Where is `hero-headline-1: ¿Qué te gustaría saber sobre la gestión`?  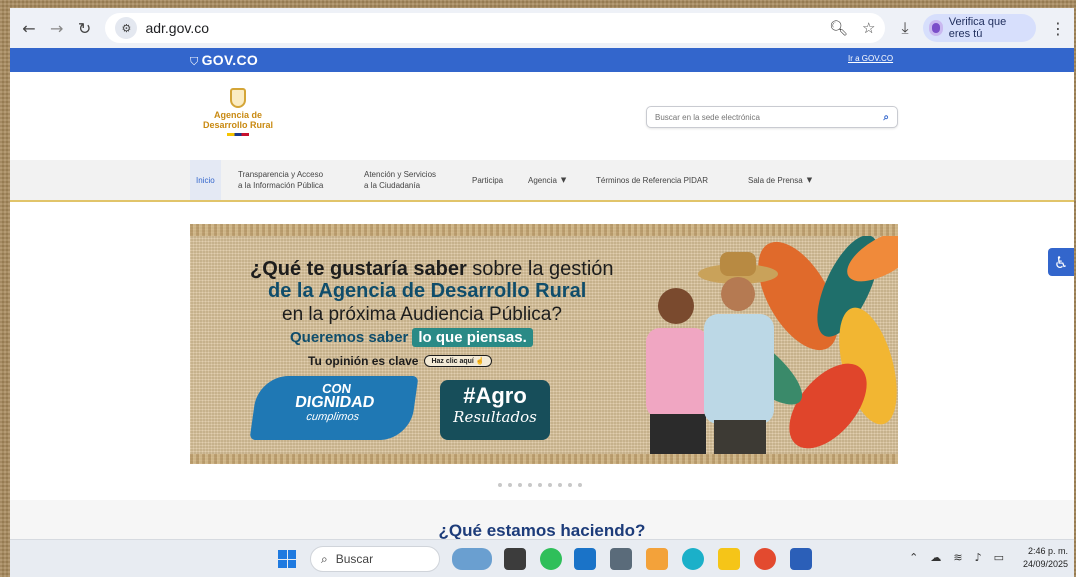
hero-headline-1: ¿Qué te gustaría saber sobre la gestión is located at coordinates (432, 269).